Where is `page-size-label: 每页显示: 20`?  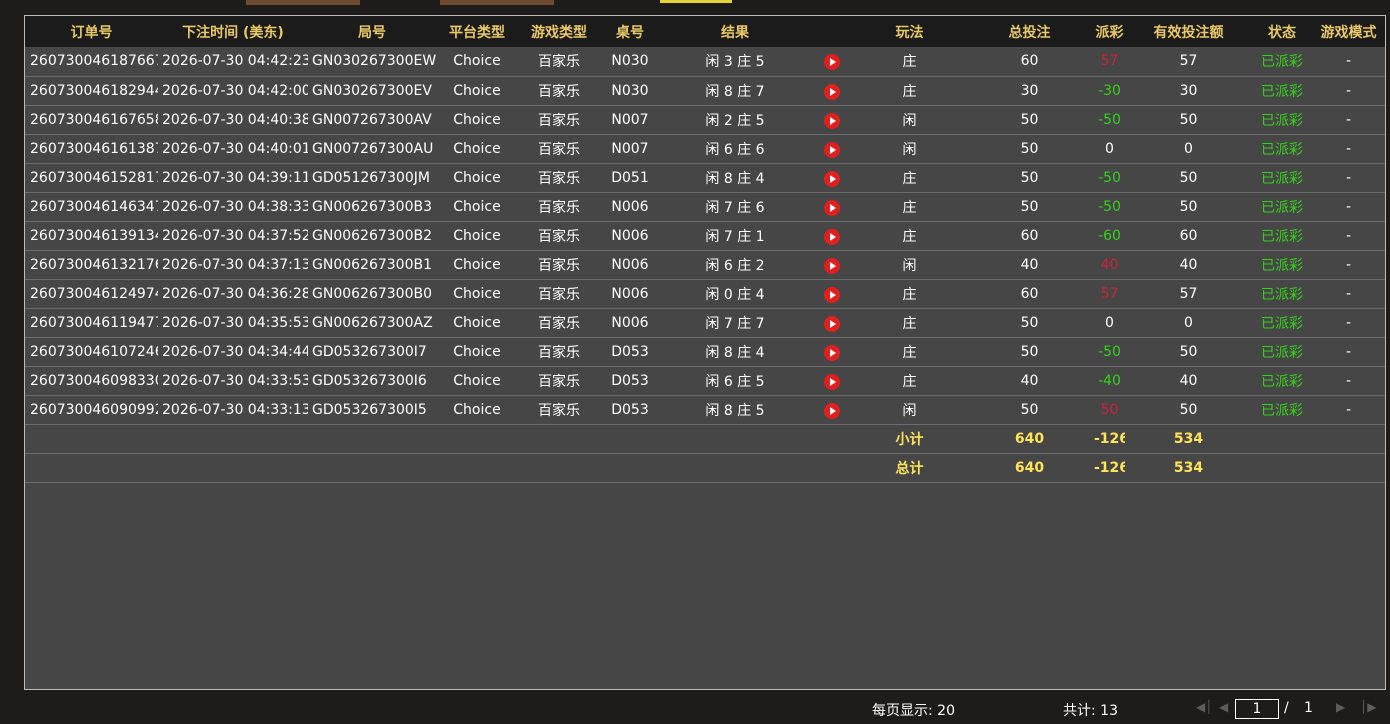 page-size-label: 每页显示: 20 is located at coordinates (913, 710).